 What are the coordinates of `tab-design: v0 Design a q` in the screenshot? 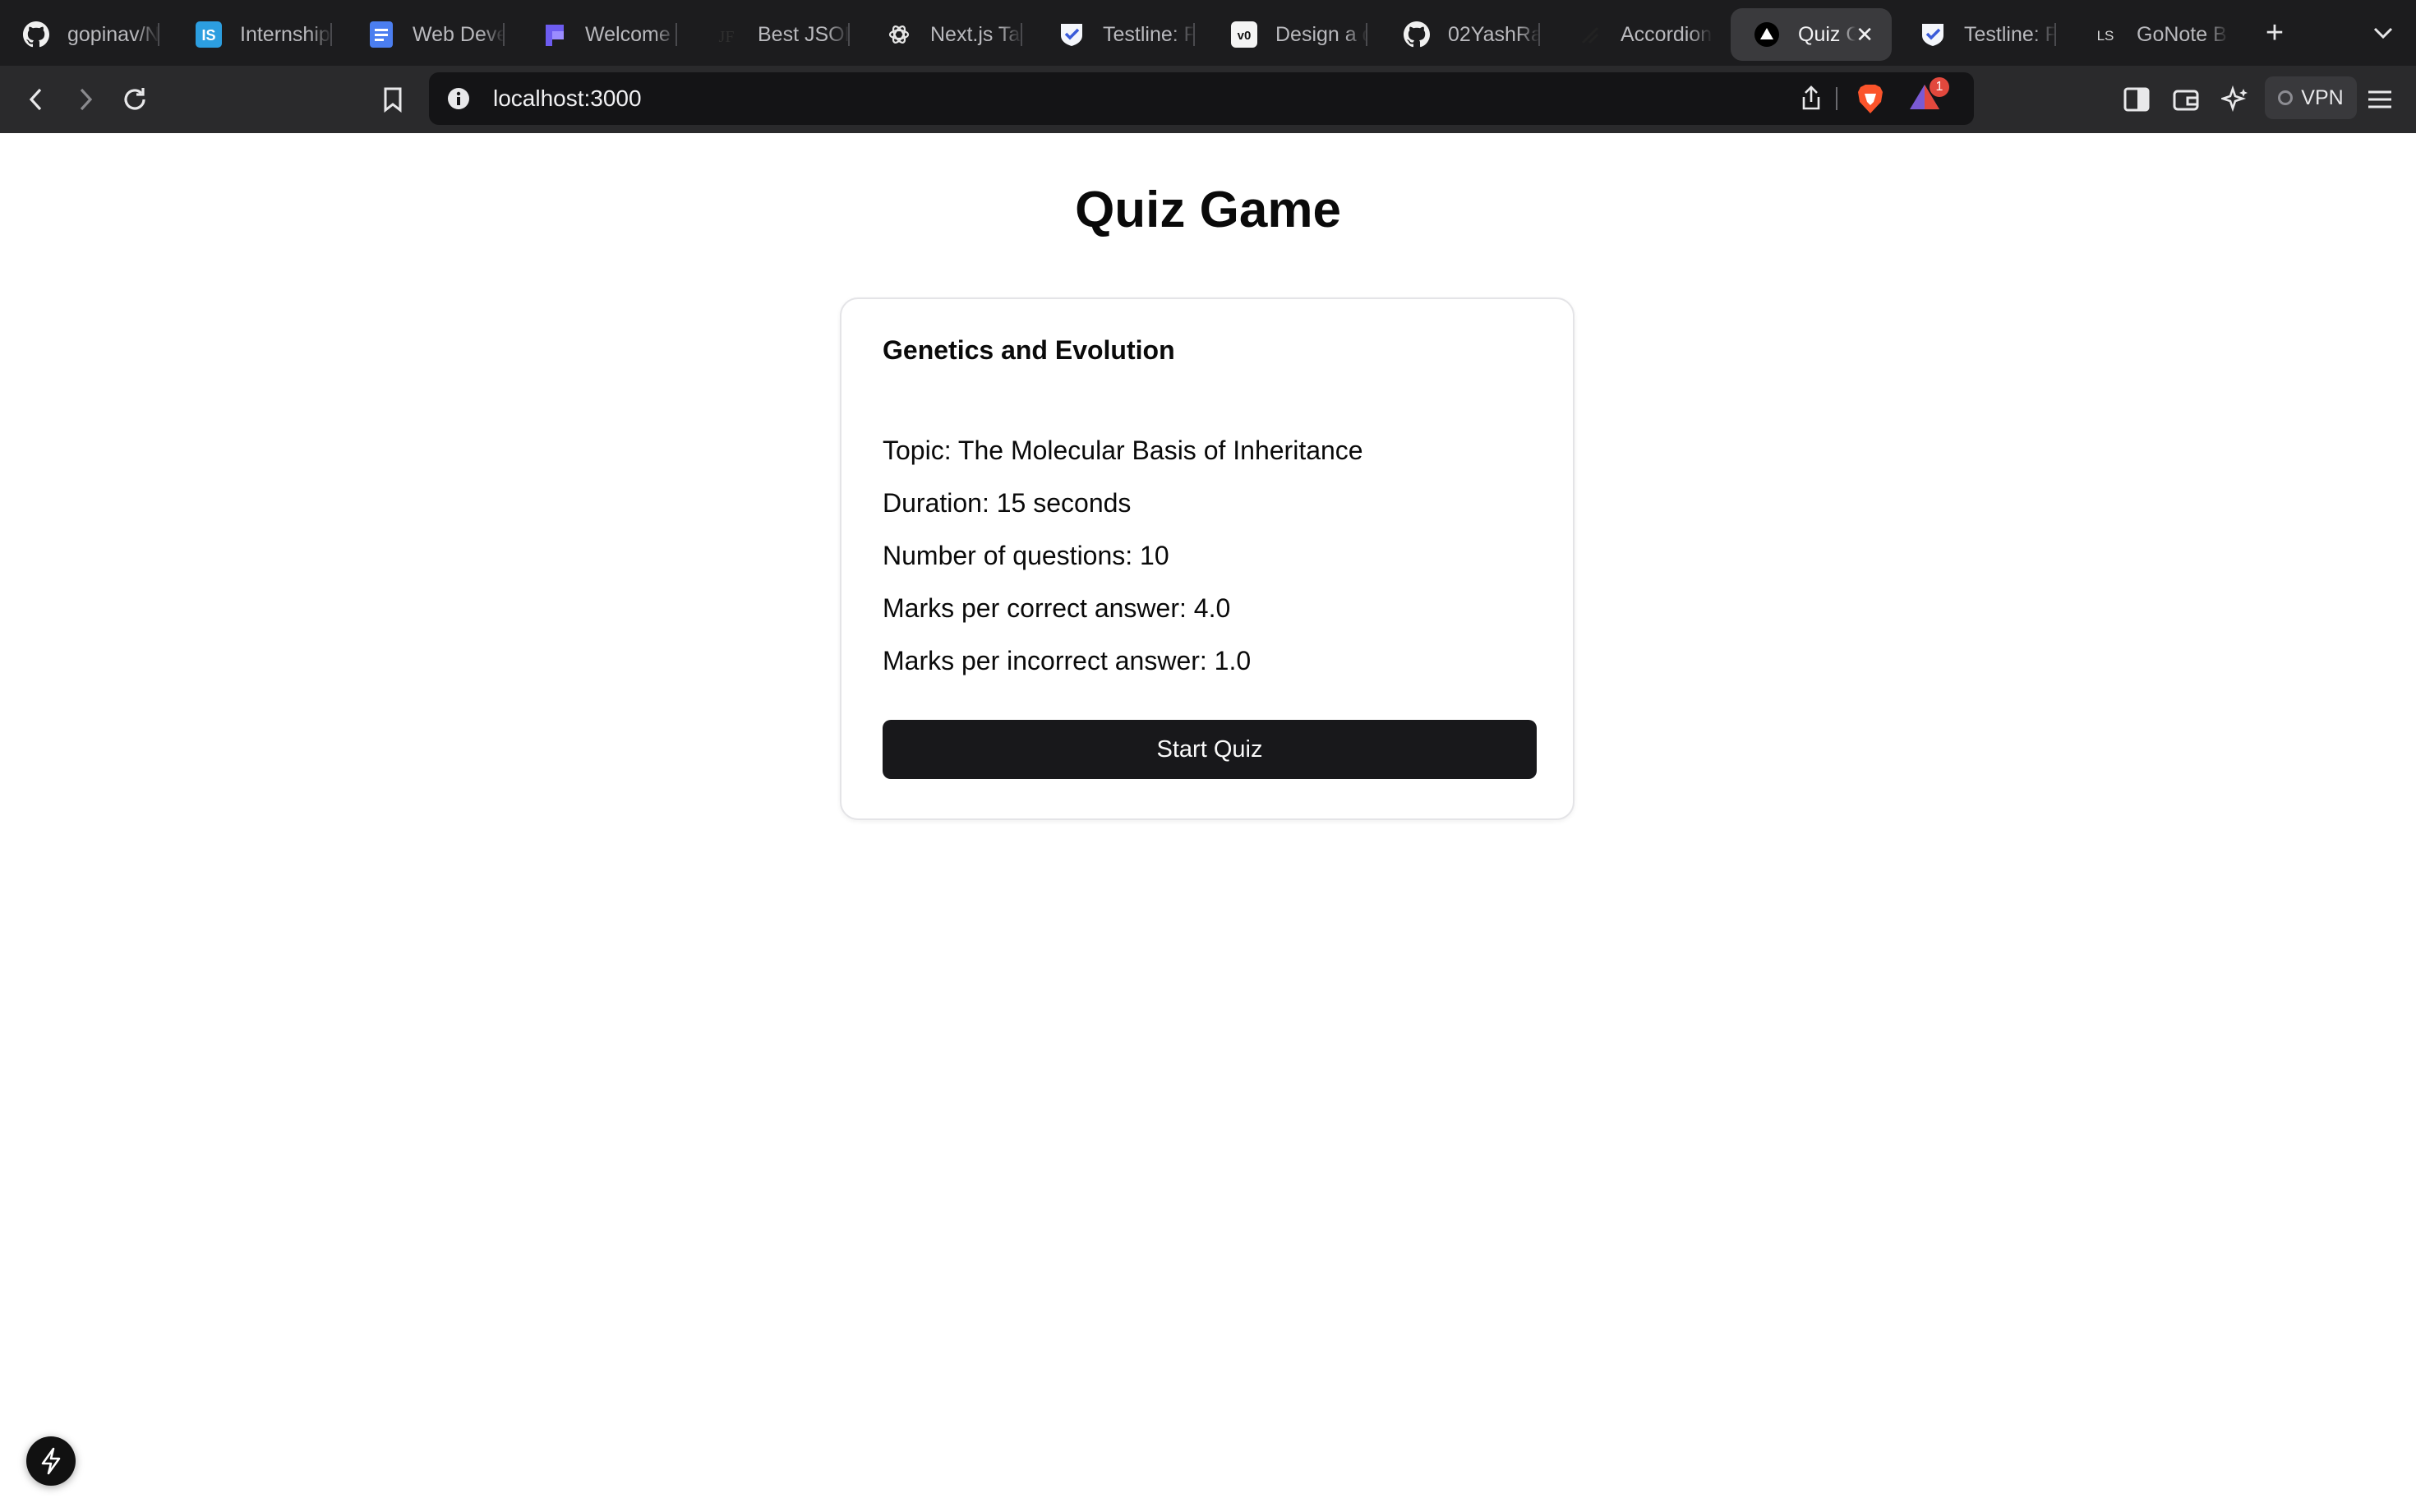 It's located at (1288, 35).